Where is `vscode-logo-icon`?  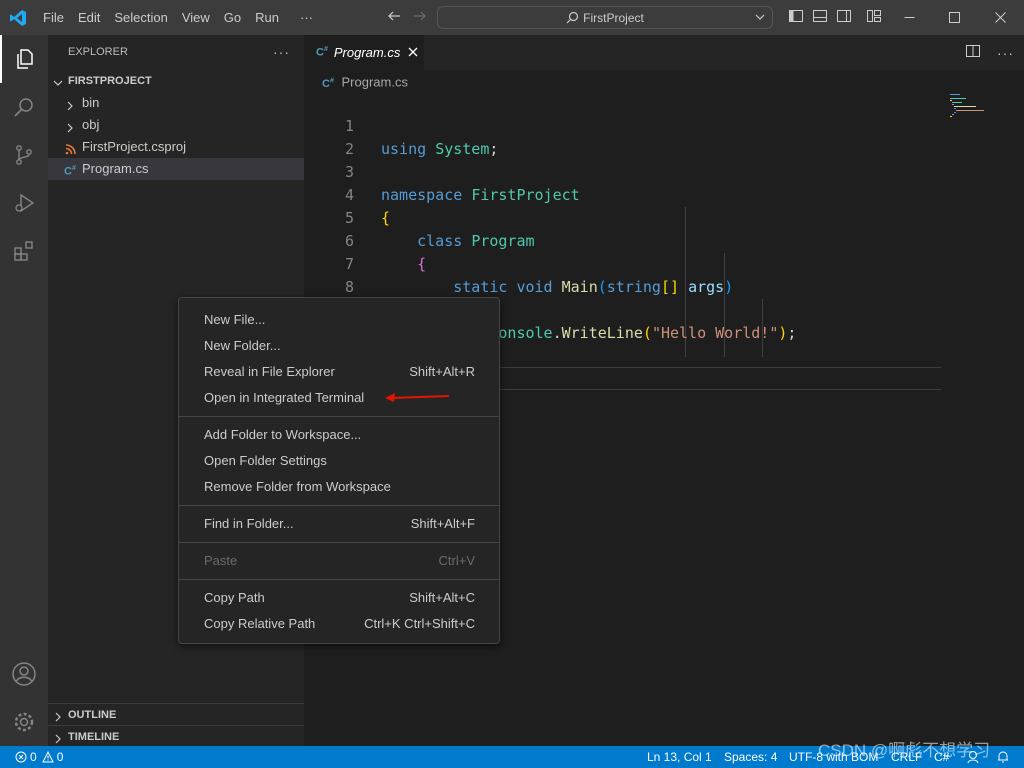 vscode-logo-icon is located at coordinates (17, 17).